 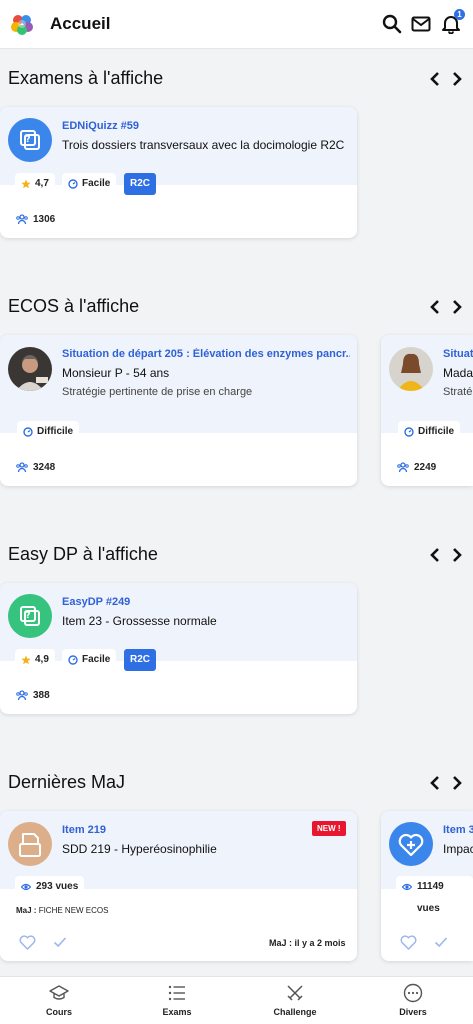 I want to click on card-subtitle: Straté, so click(x=458, y=392).